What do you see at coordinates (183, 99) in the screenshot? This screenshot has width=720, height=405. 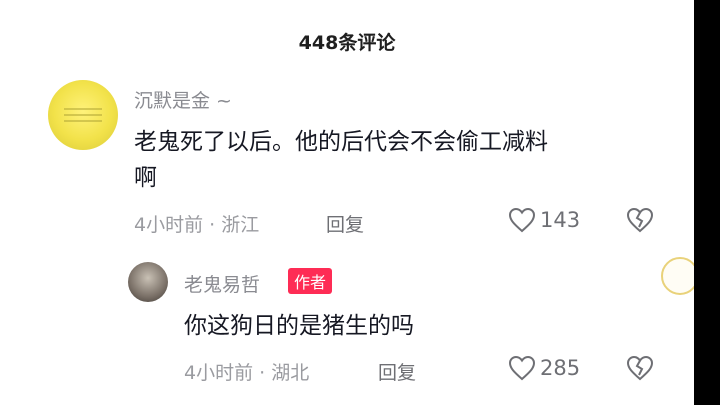 I see `comment-username: 沉默是金 ~` at bounding box center [183, 99].